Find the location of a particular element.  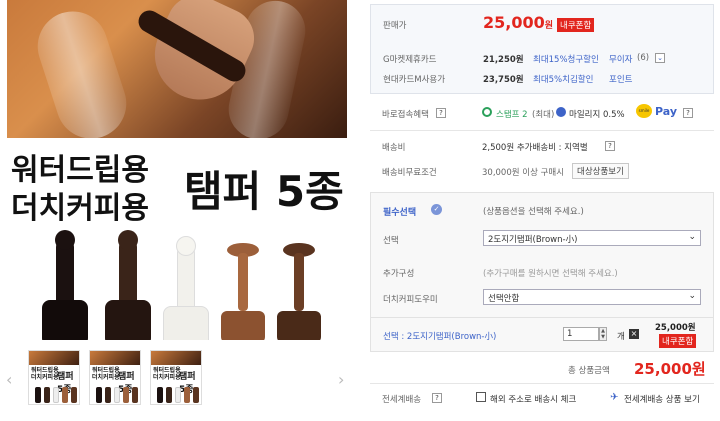

stamp-label: 스탬프 2 is located at coordinates (512, 115).